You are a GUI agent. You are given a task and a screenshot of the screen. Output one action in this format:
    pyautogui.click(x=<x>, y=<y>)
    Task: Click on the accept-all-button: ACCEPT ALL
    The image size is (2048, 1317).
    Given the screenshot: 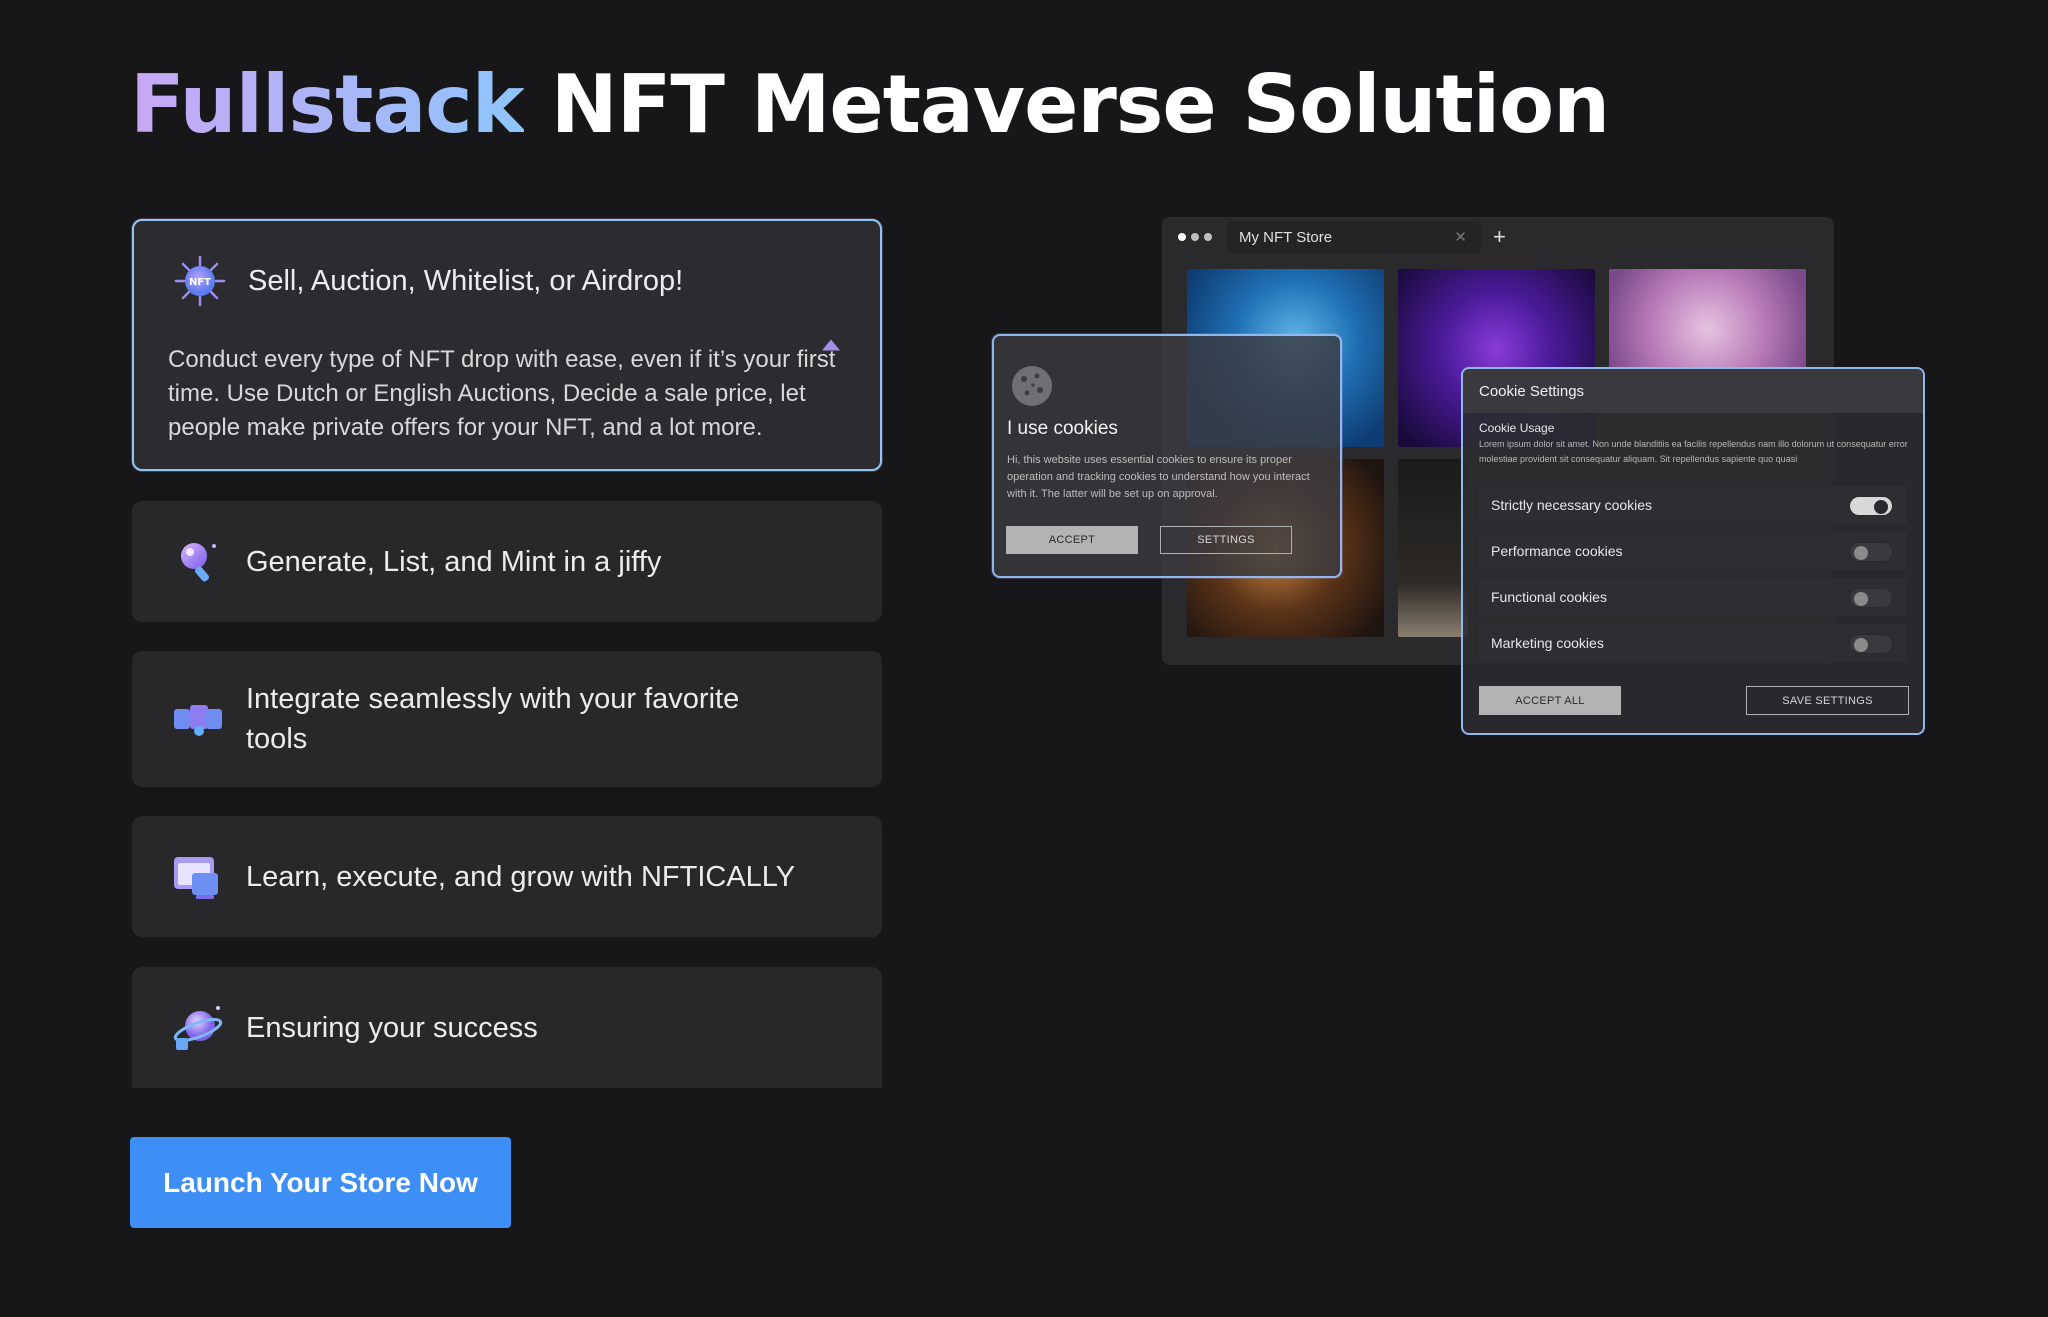 What is the action you would take?
    pyautogui.click(x=1550, y=700)
    